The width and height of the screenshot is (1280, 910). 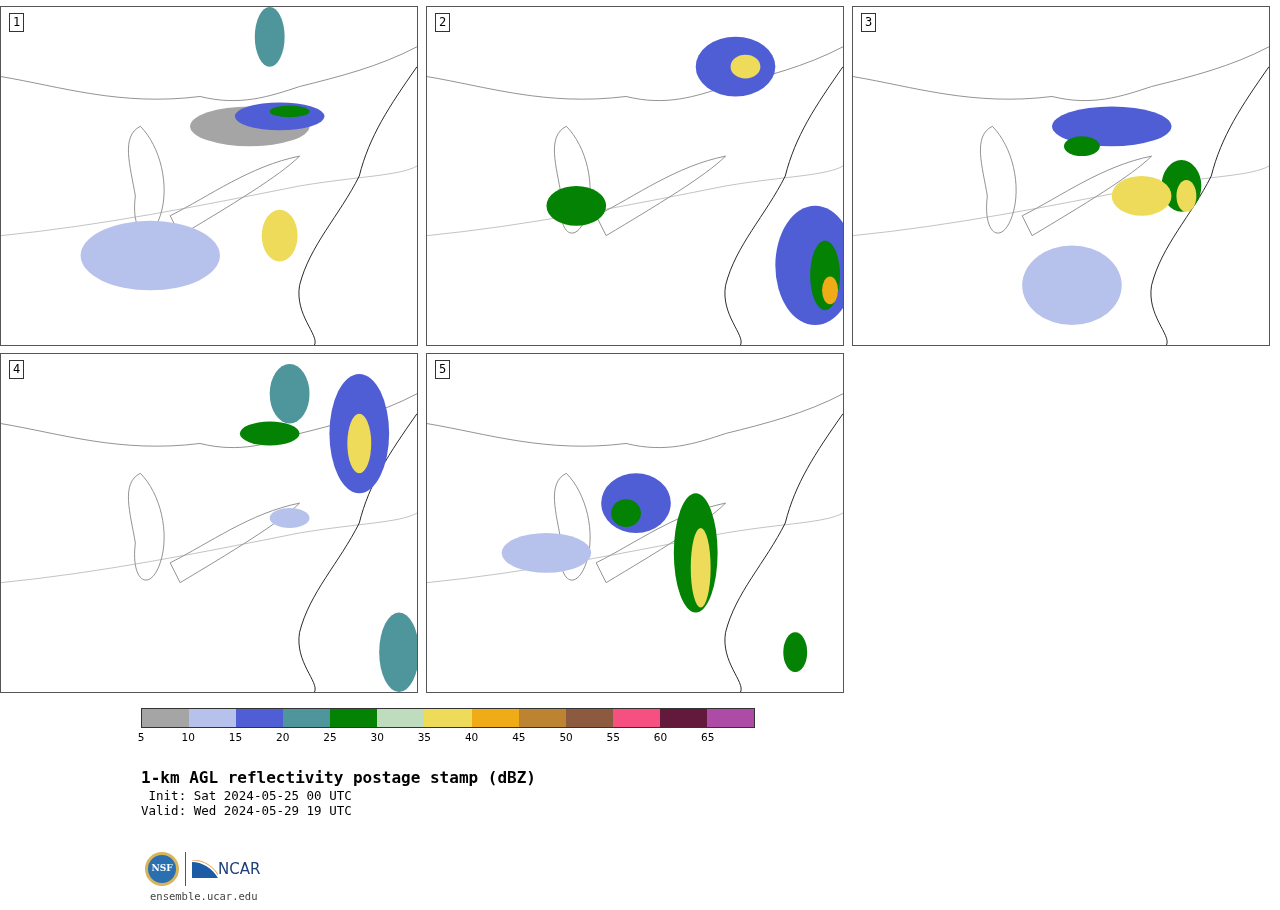 What do you see at coordinates (141, 737) in the screenshot?
I see `scale-tick-label: 5` at bounding box center [141, 737].